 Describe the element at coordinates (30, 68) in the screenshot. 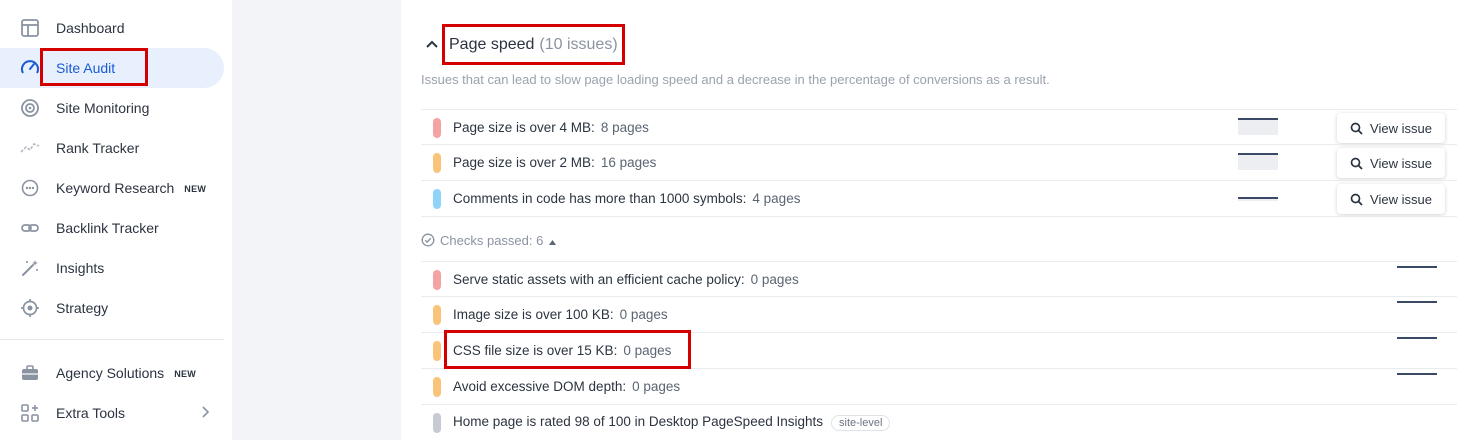

I see `speedometer-icon` at that location.